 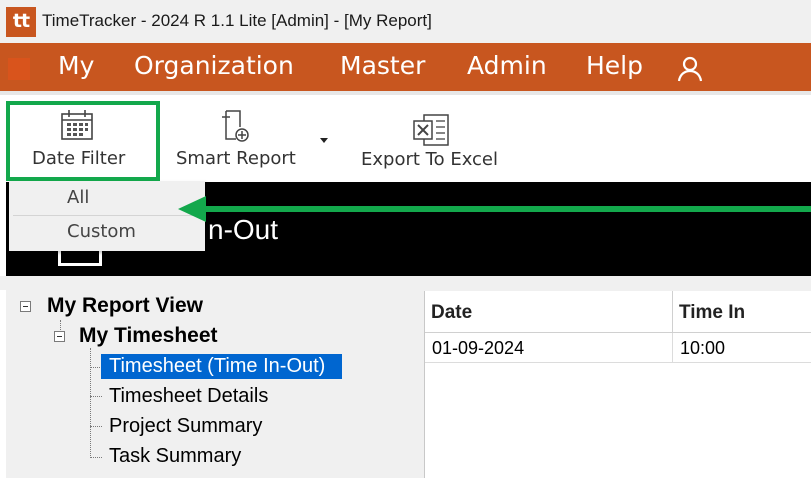 I want to click on column-header-time-in: Time In, so click(x=742, y=312).